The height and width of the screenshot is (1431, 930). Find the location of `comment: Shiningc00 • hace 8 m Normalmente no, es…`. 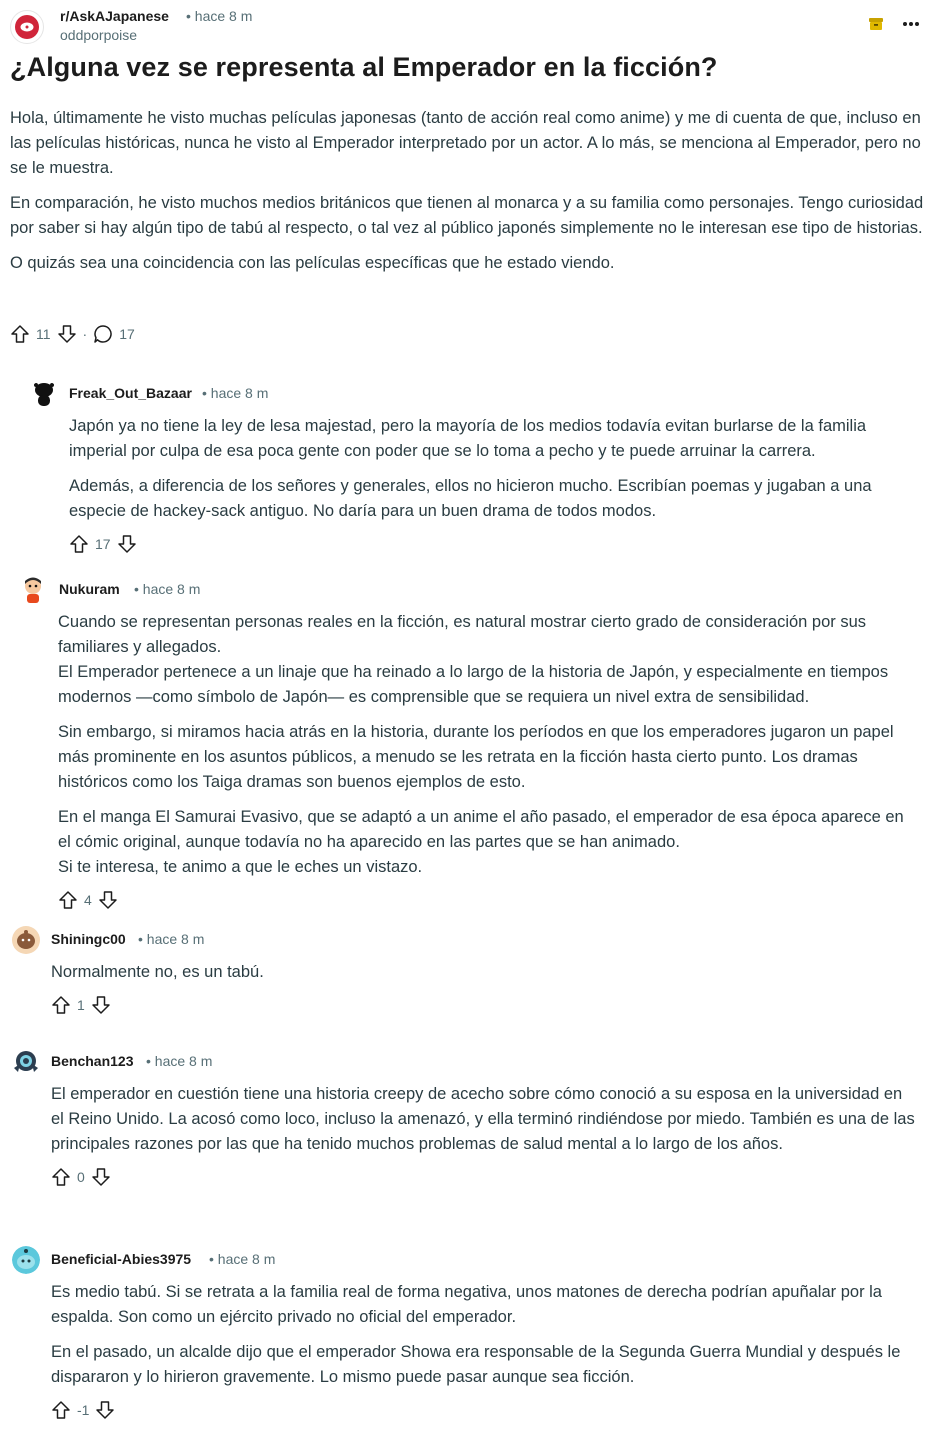

comment: Shiningc00 • hace 8 m Normalmente no, es… is located at coordinates (465, 970).